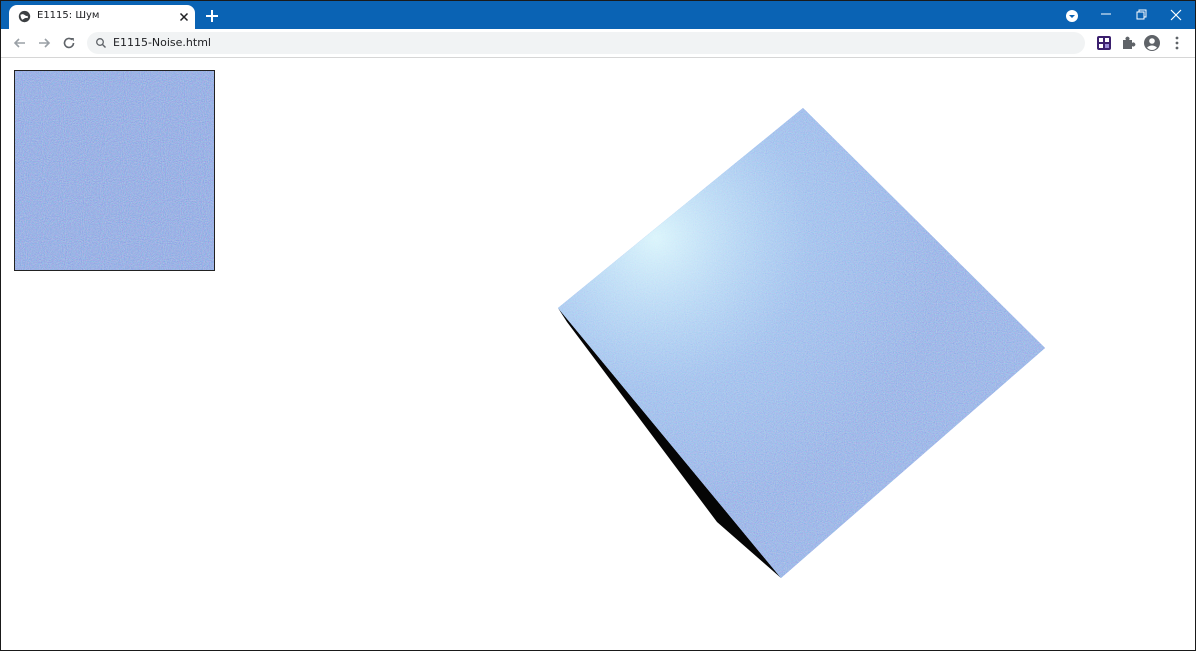 The height and width of the screenshot is (651, 1196). What do you see at coordinates (162, 42) in the screenshot?
I see `url-text: E1115-Noise.html` at bounding box center [162, 42].